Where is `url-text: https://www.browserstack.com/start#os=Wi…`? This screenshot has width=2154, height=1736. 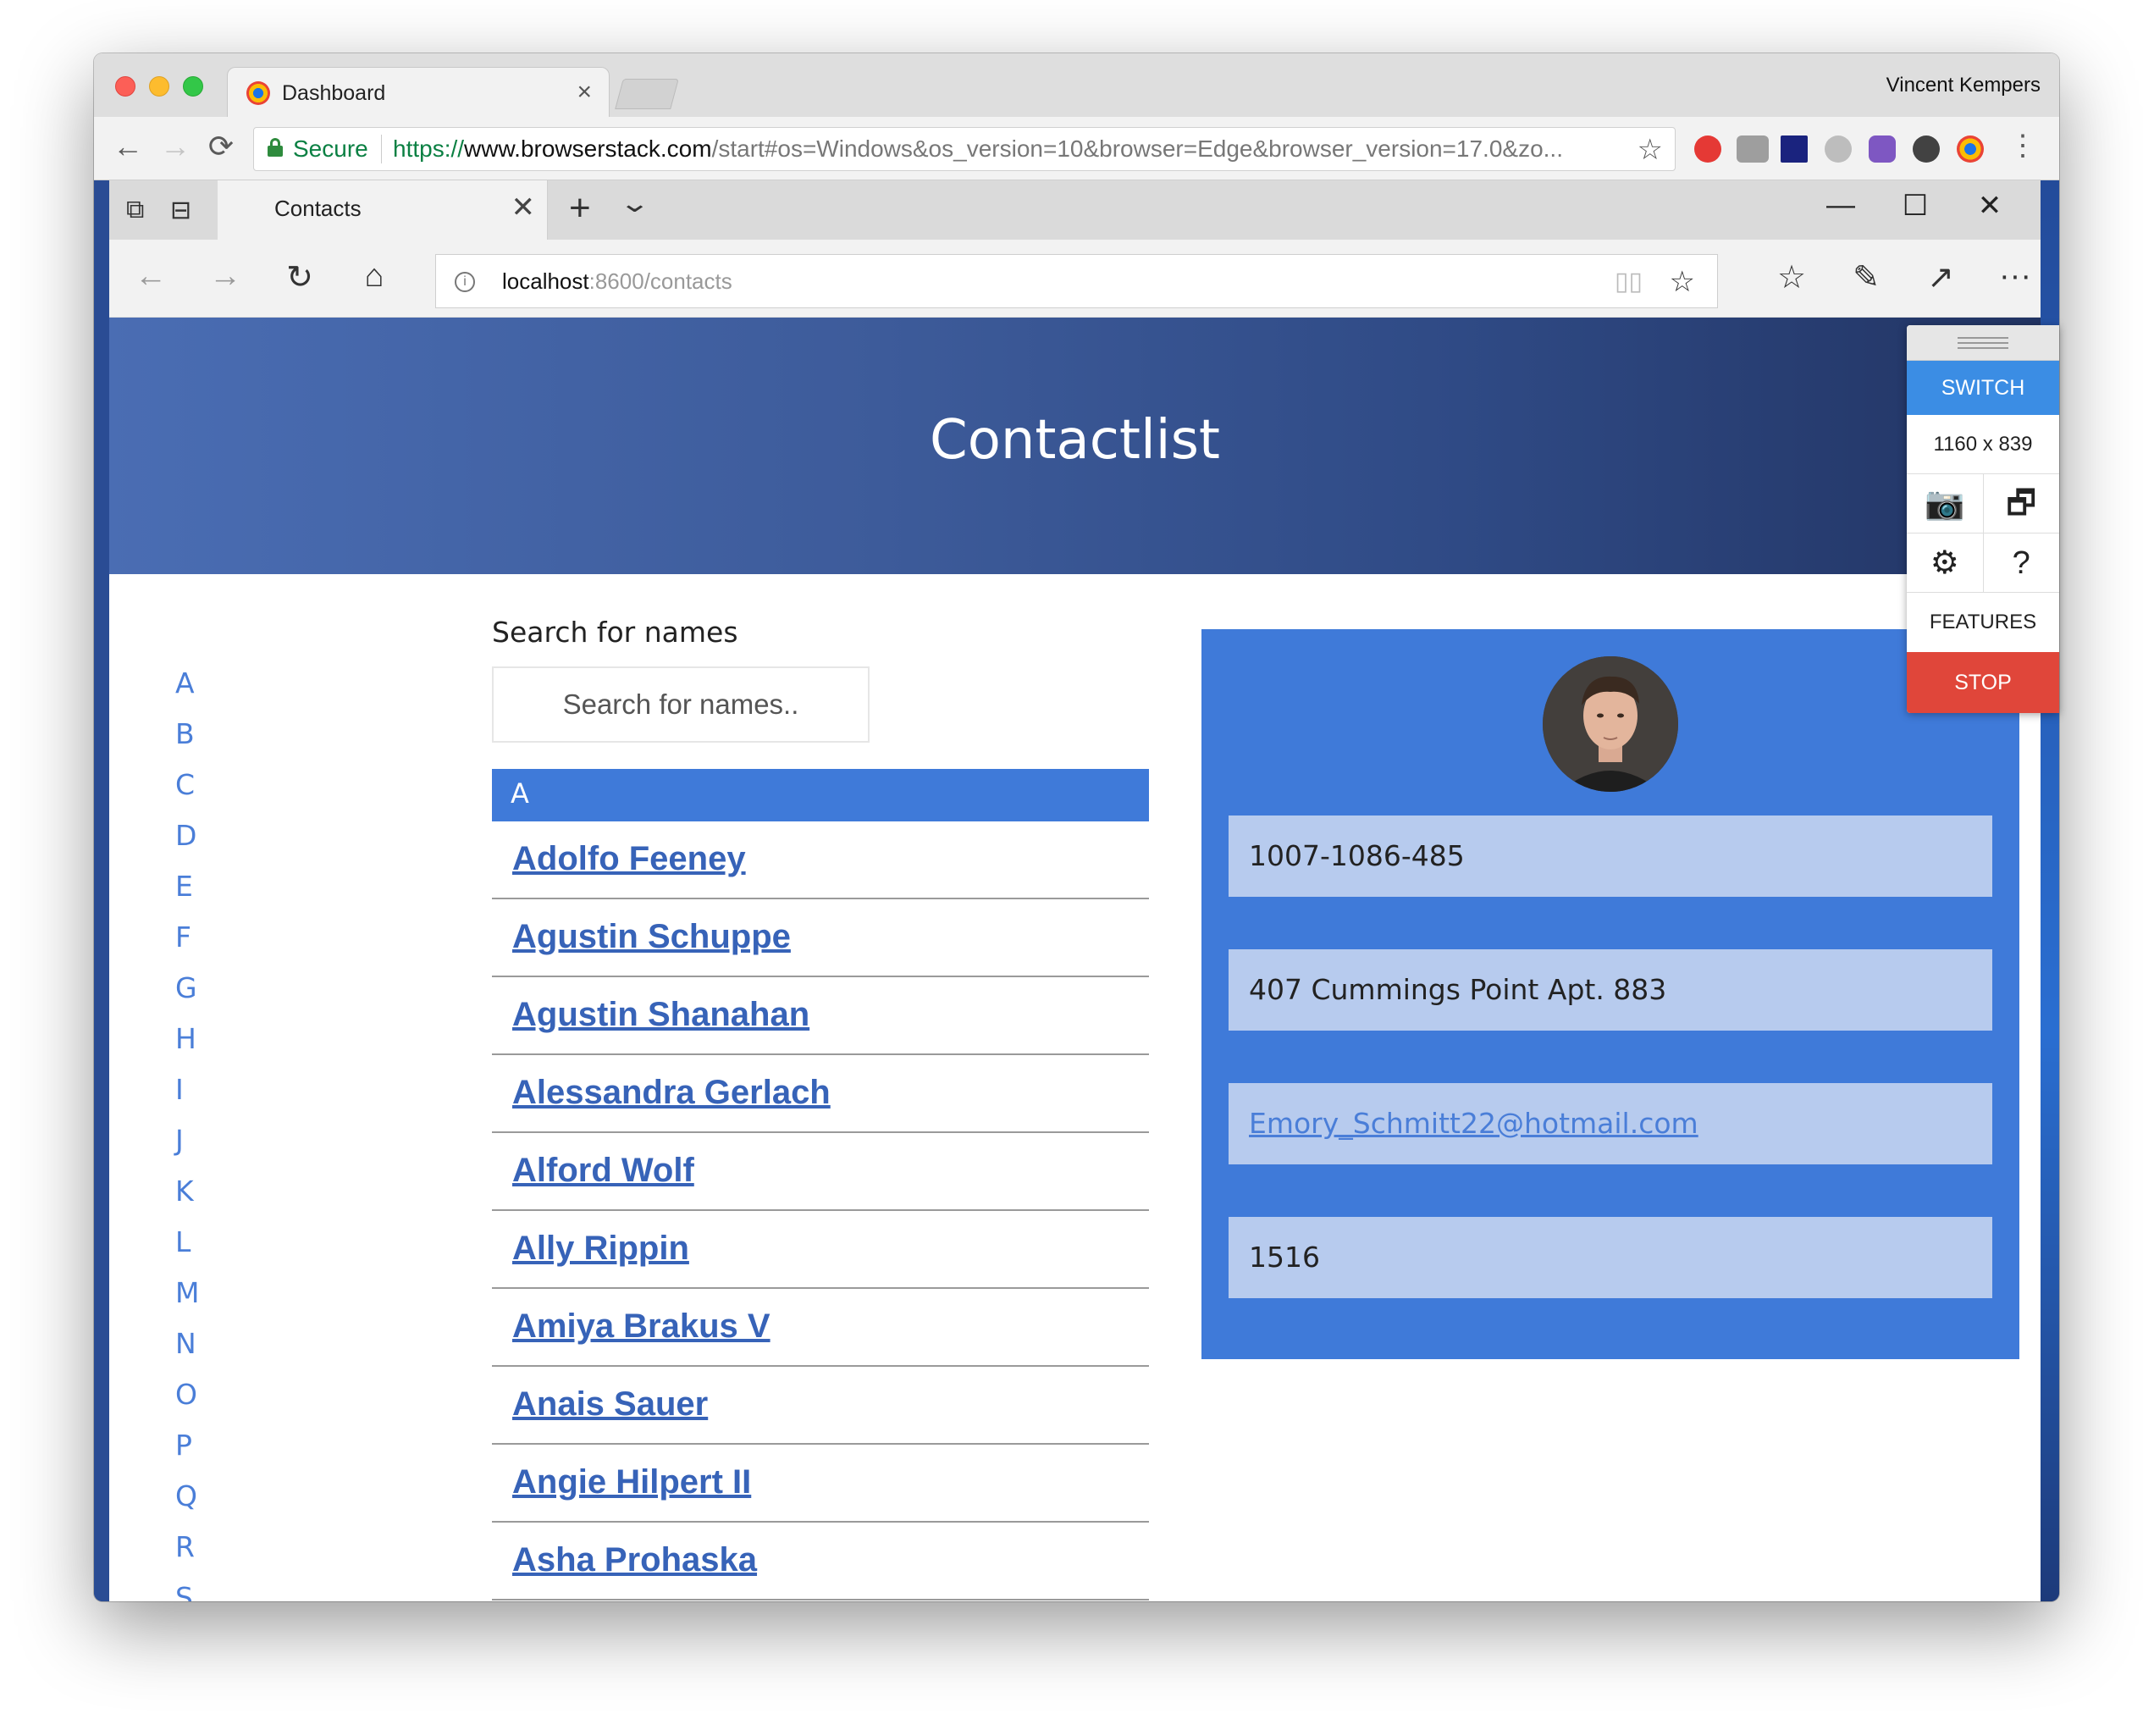 url-text: https://www.browserstack.com/start#os=Wi… is located at coordinates (978, 149).